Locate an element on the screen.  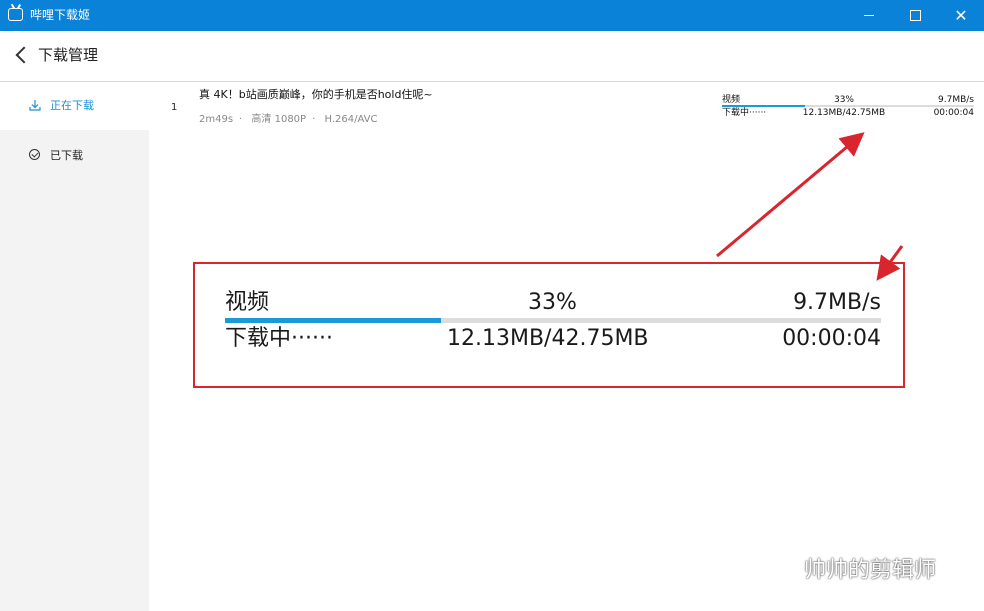
sidebar-item-label: 已下载 is located at coordinates (66, 155).